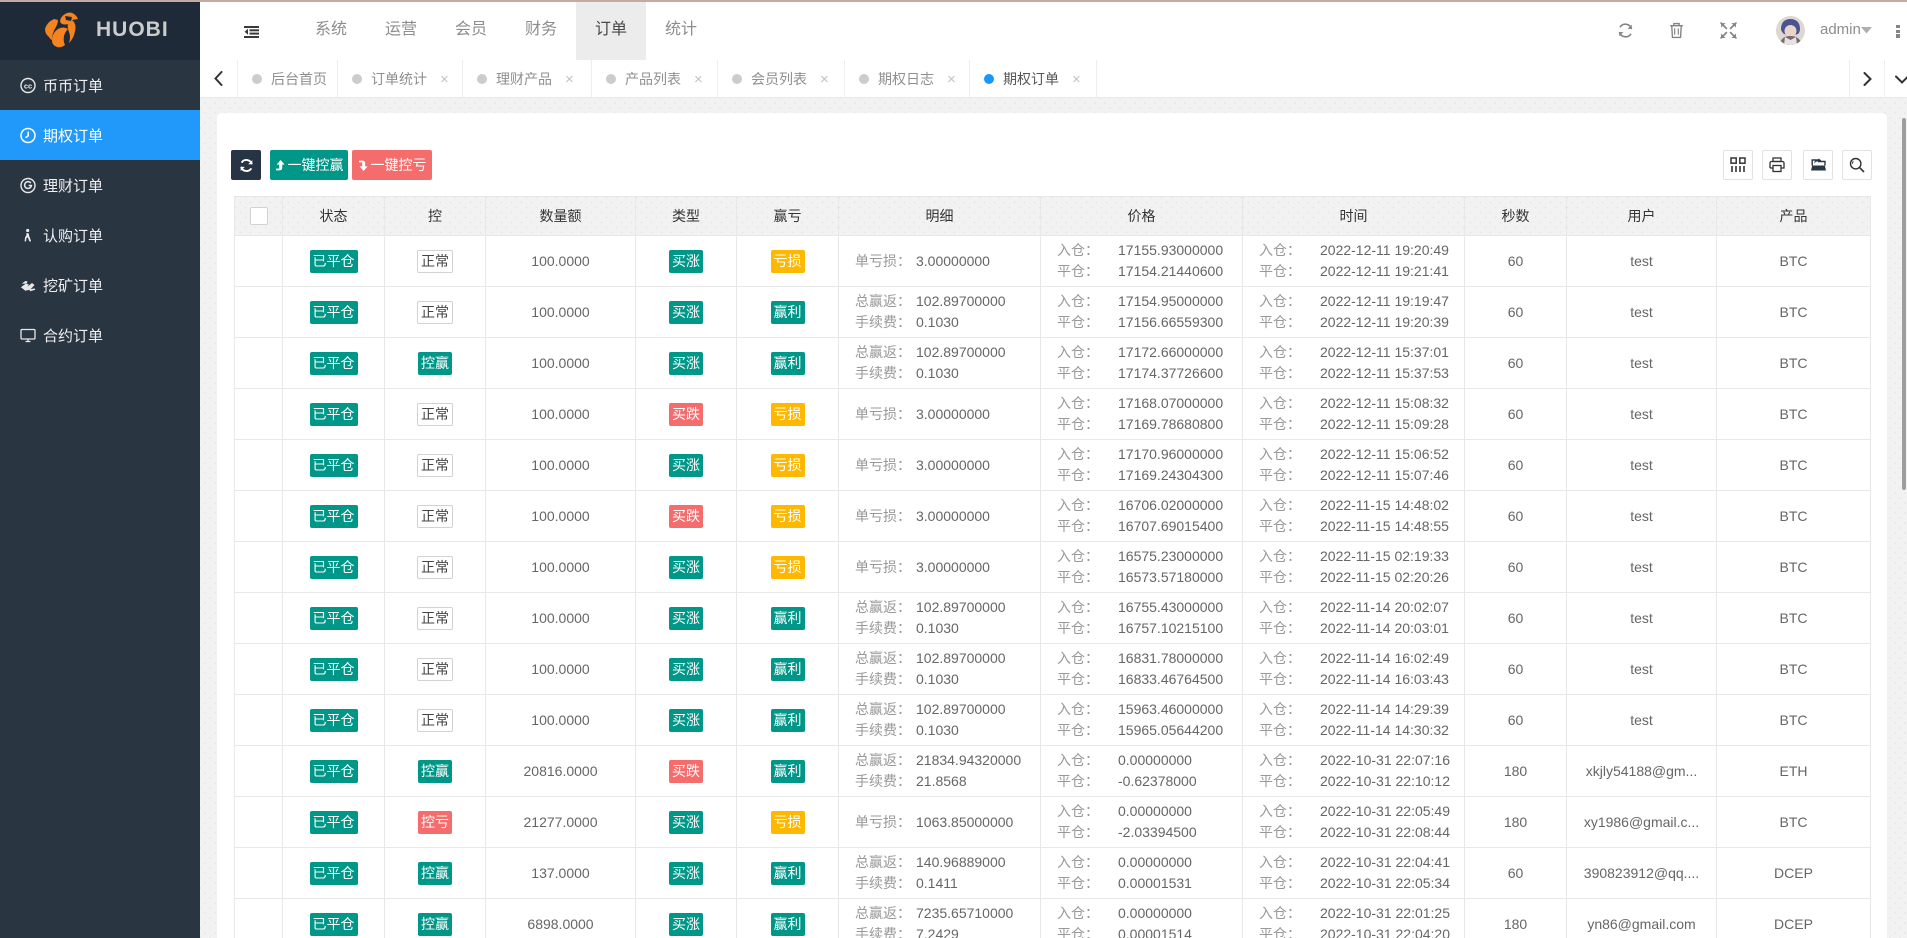  What do you see at coordinates (28, 85) in the screenshot?
I see `svg-text: cc` at bounding box center [28, 85].